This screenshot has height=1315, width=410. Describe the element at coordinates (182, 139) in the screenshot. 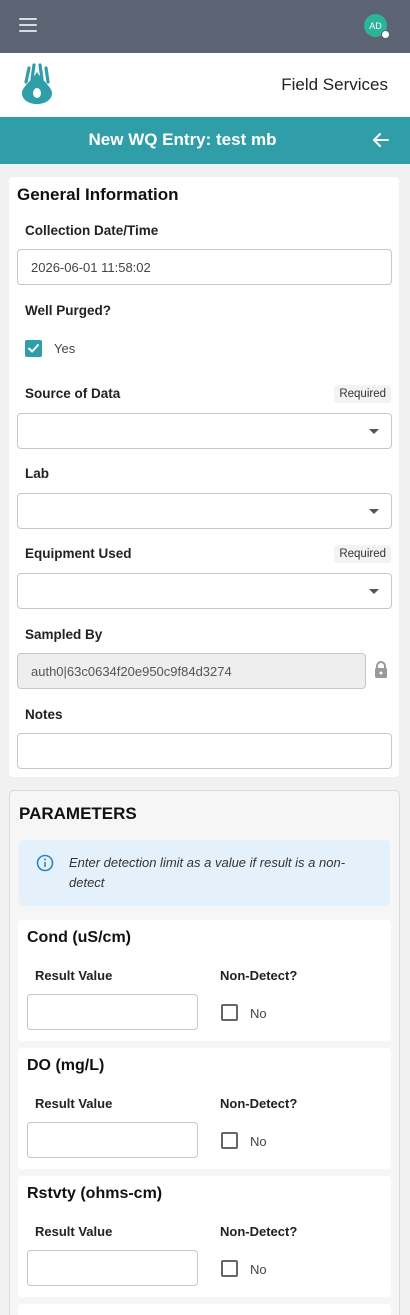

I see `page-title: New WQ Entry: test mb` at that location.